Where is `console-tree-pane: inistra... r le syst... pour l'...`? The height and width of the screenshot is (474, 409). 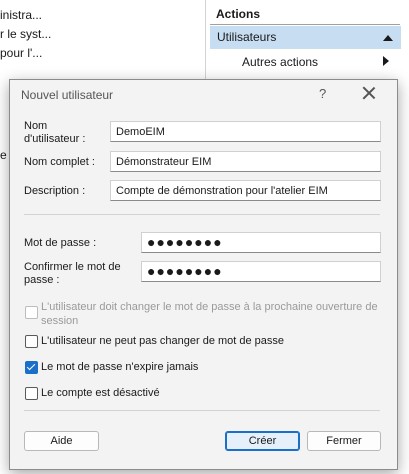 console-tree-pane: inistra... r le syst... pour l'... is located at coordinates (103, 45).